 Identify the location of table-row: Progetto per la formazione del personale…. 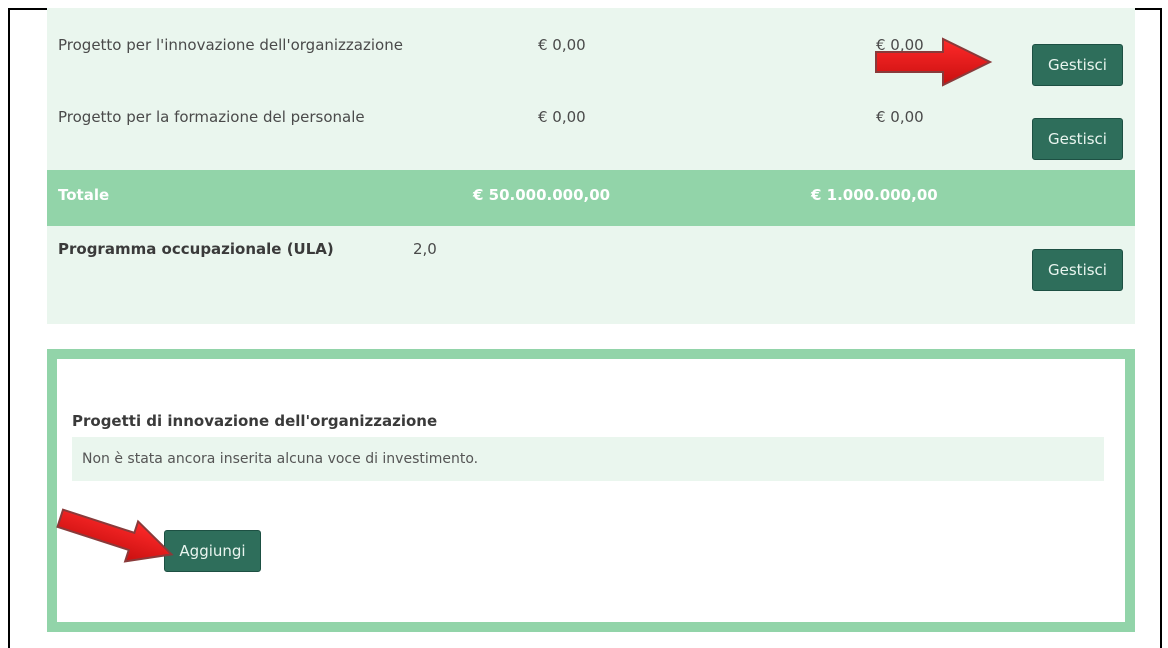
(591, 128).